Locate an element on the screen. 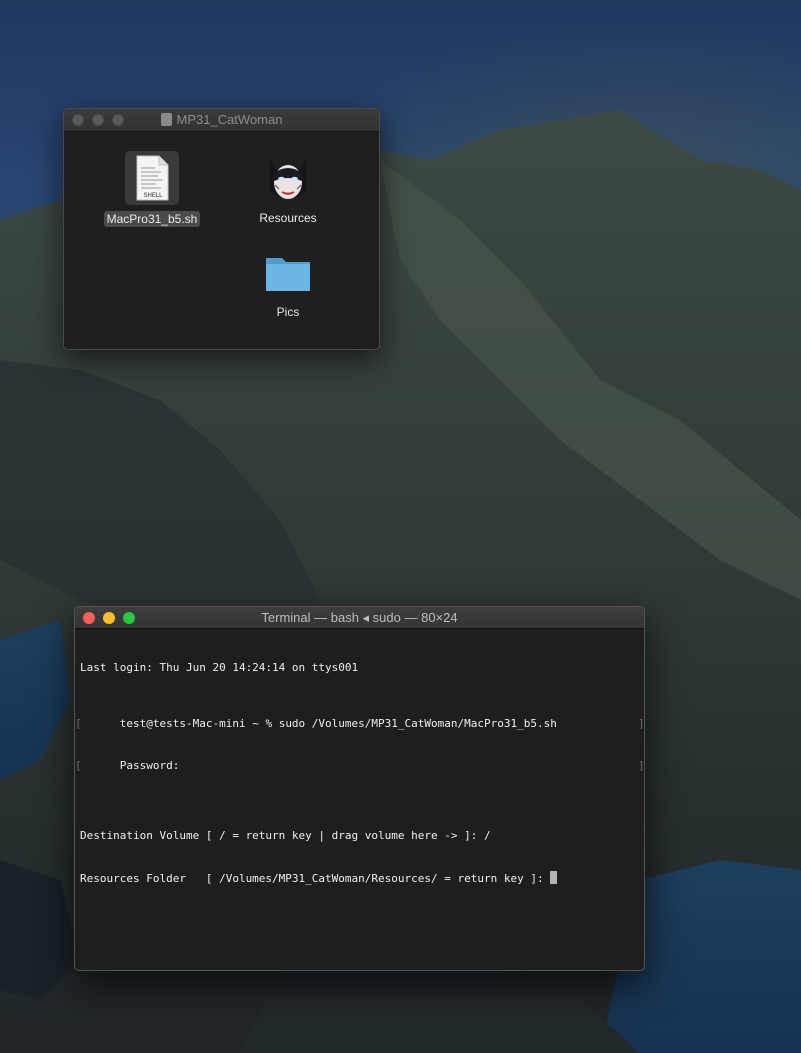 The height and width of the screenshot is (1053, 801). finder-title-text: MP31_CatWoman is located at coordinates (229, 119).